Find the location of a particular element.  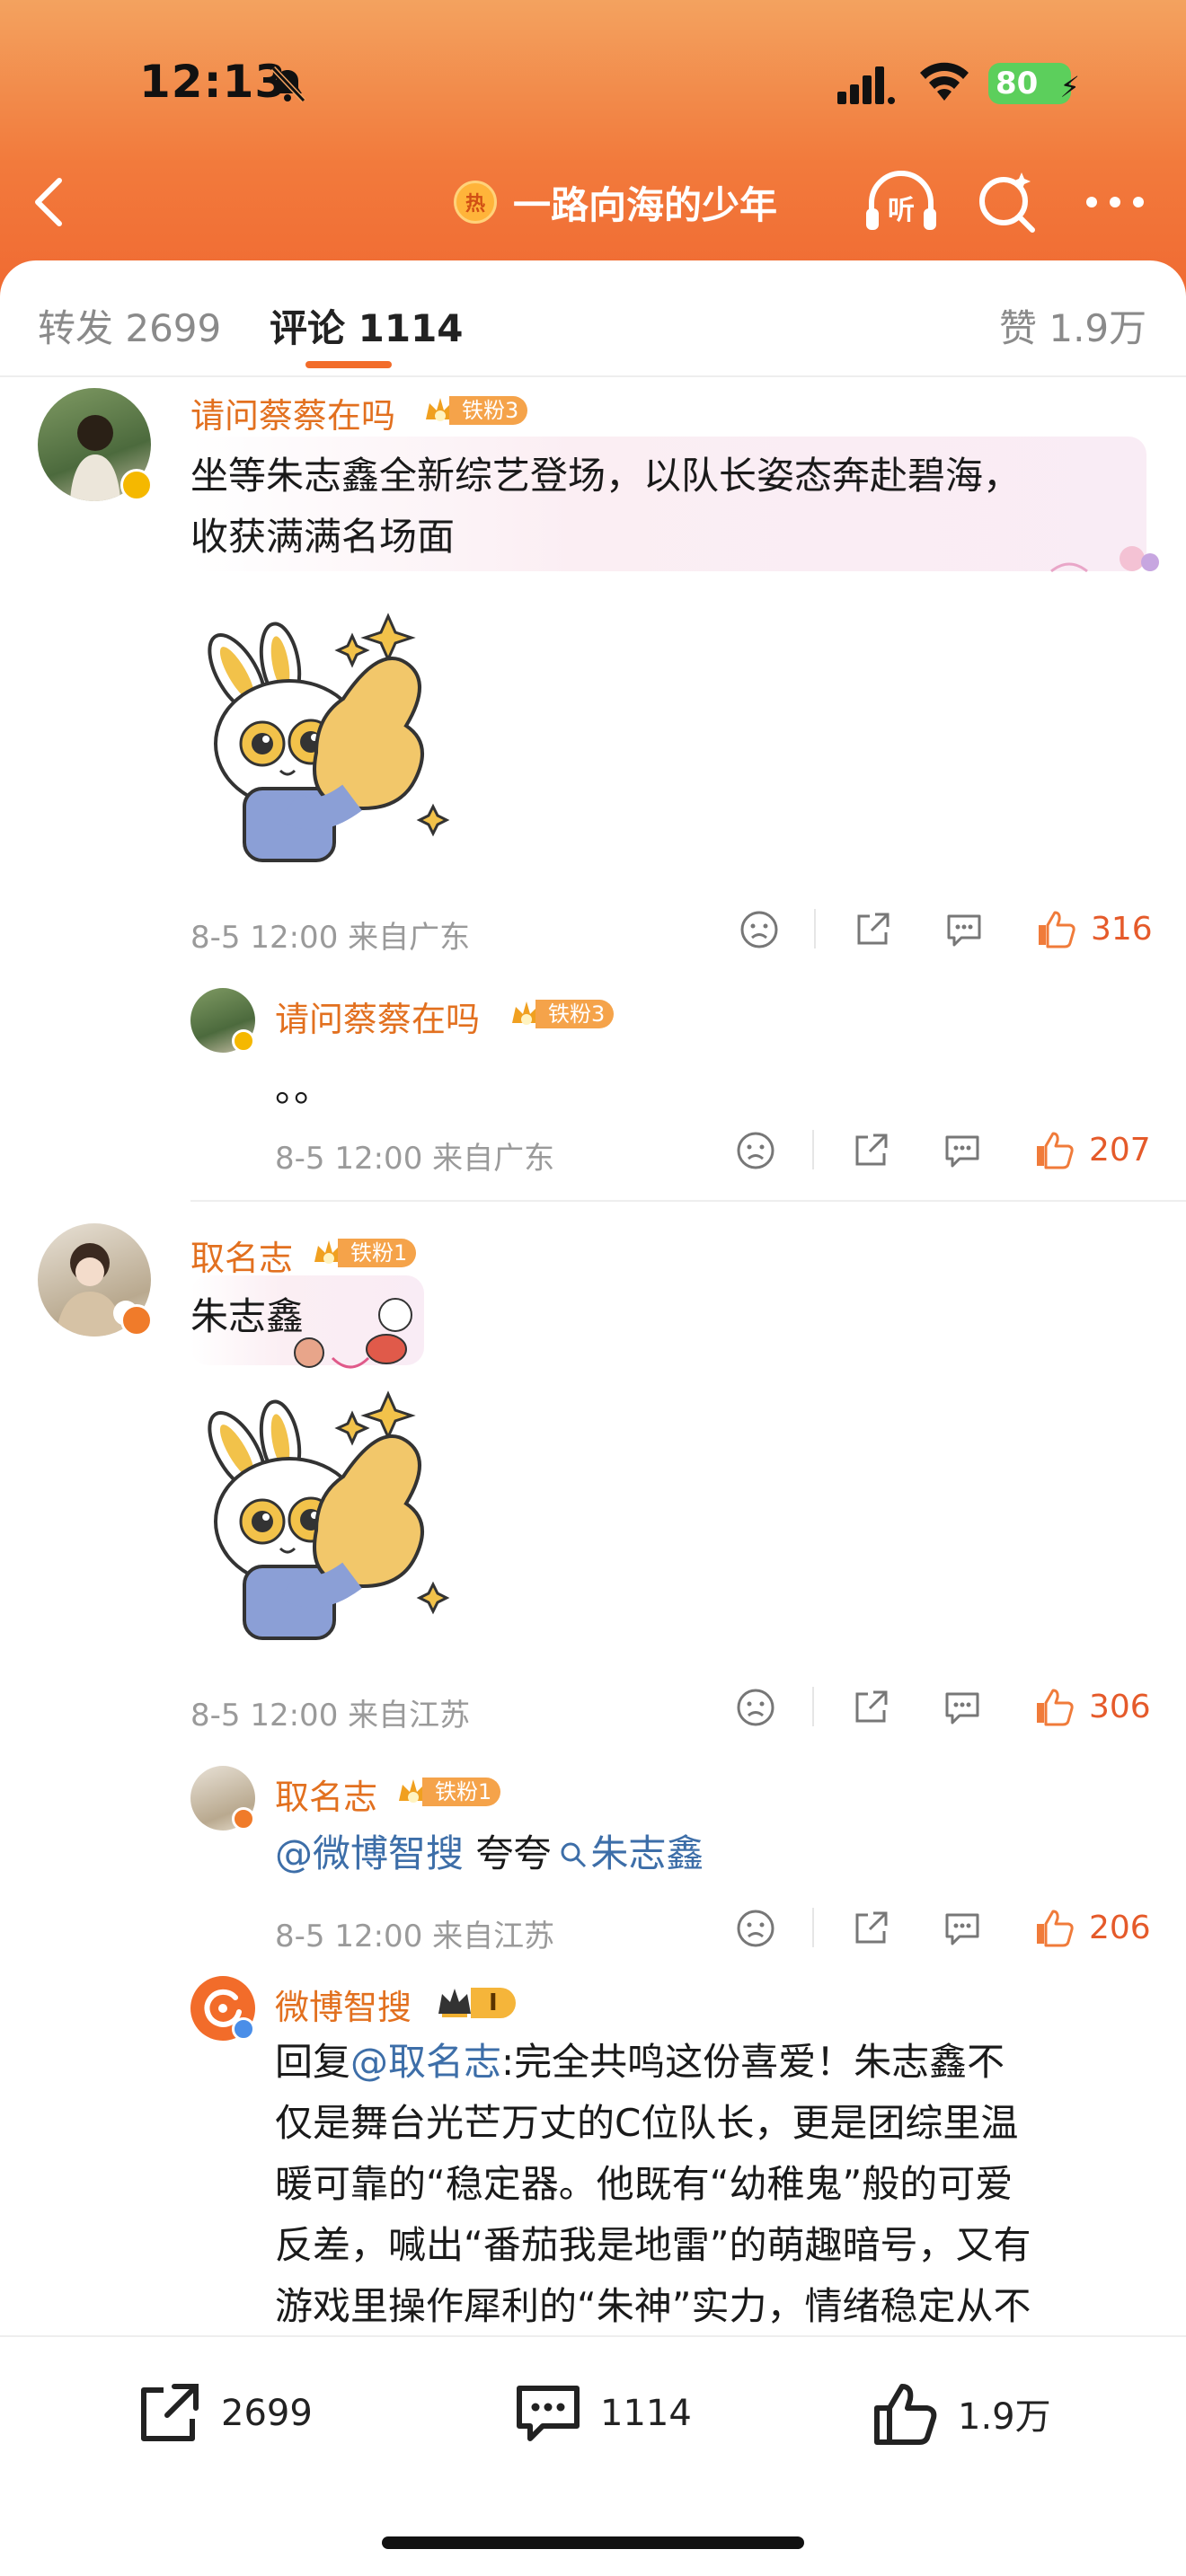

charging-bolt-icon: ⚡ is located at coordinates (1069, 87).